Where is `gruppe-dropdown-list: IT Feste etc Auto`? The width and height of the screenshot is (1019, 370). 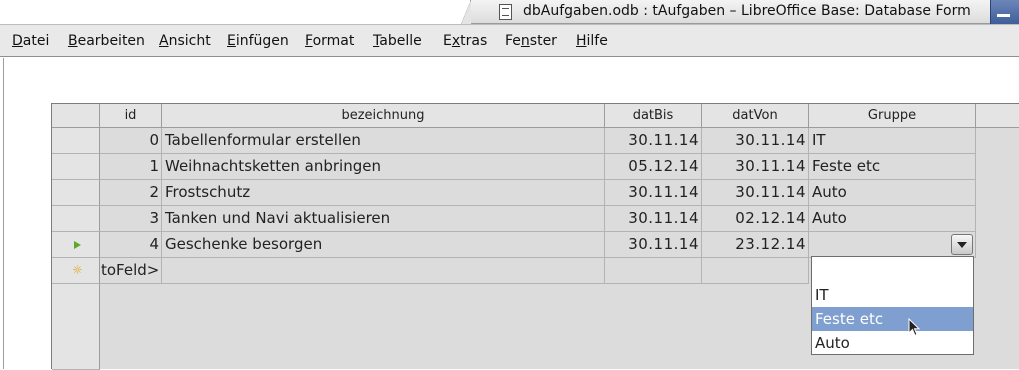
gruppe-dropdown-list: IT Feste etc Auto is located at coordinates (892, 305).